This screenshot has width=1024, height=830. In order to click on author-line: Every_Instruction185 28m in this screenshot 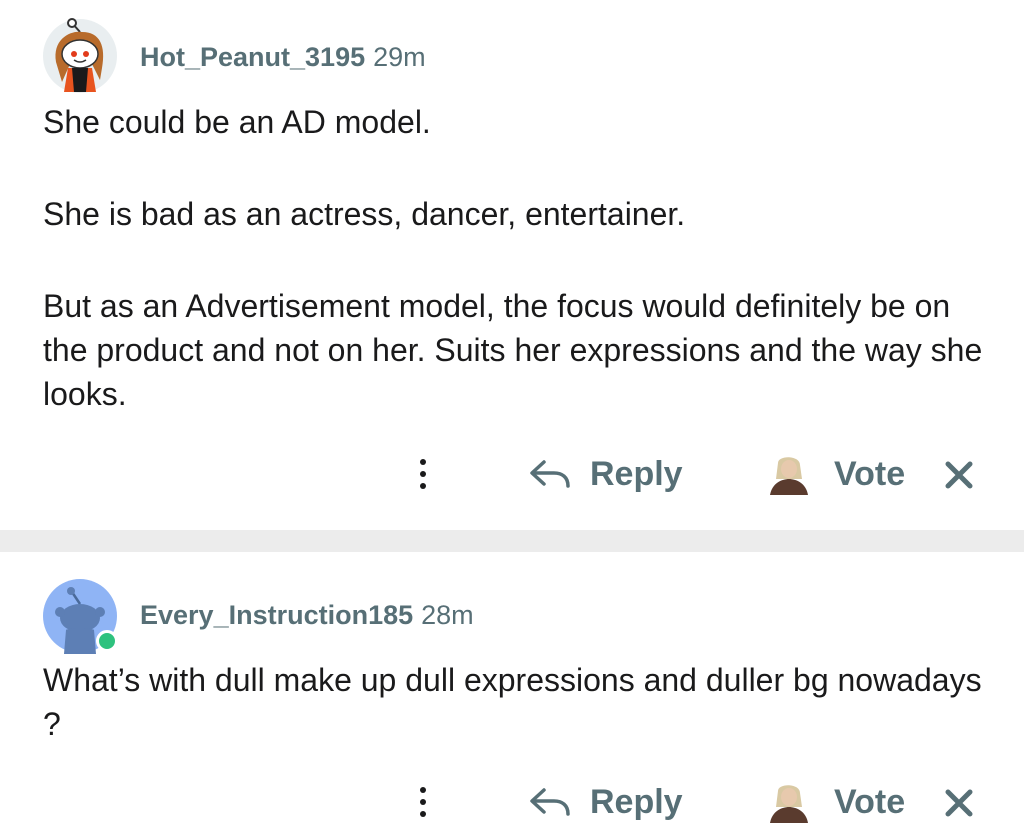, I will do `click(307, 615)`.